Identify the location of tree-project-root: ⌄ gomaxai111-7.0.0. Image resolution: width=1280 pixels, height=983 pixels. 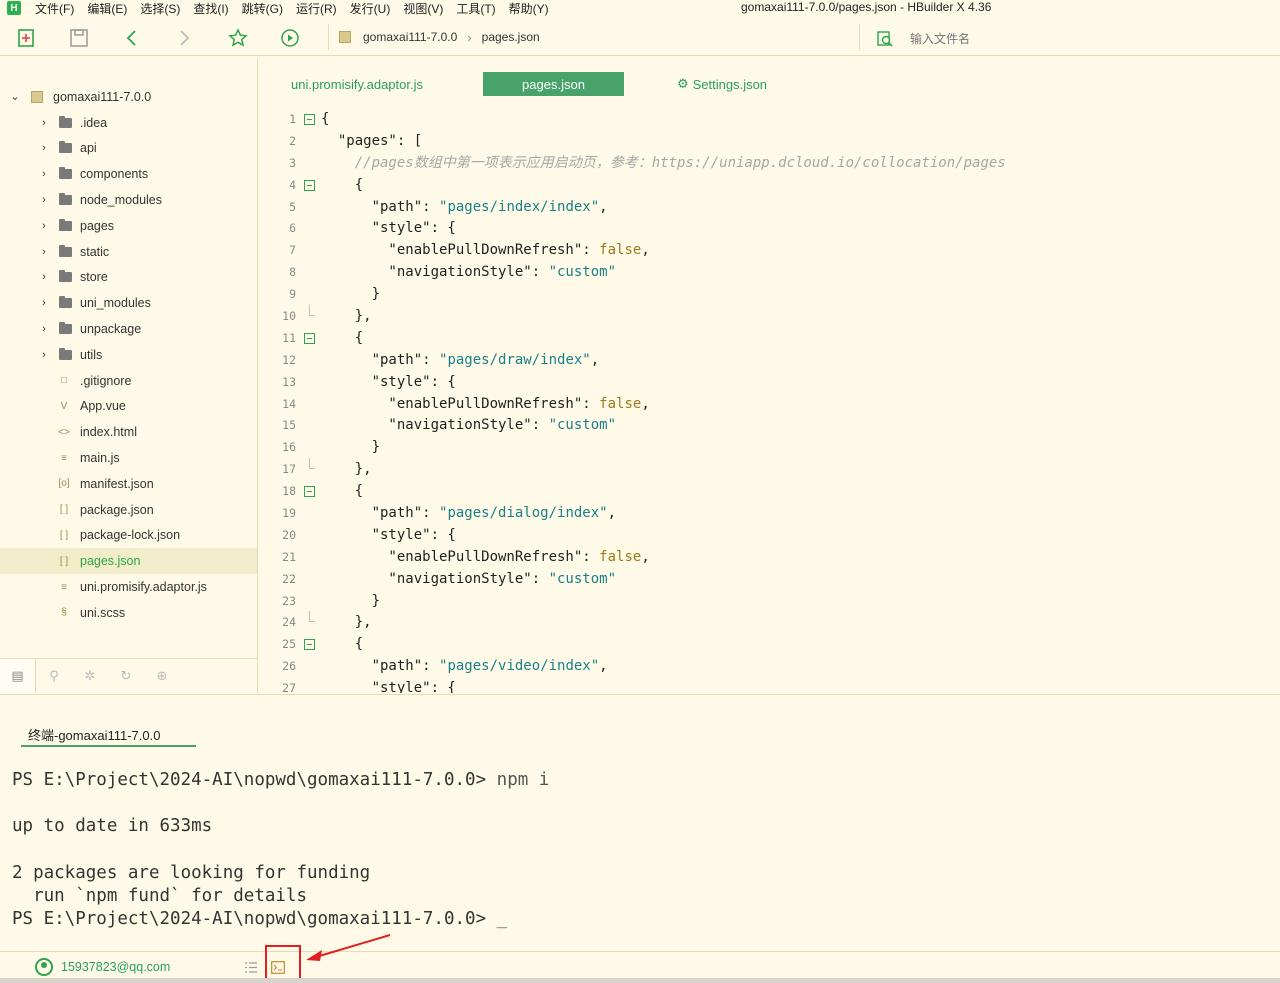
(128, 97).